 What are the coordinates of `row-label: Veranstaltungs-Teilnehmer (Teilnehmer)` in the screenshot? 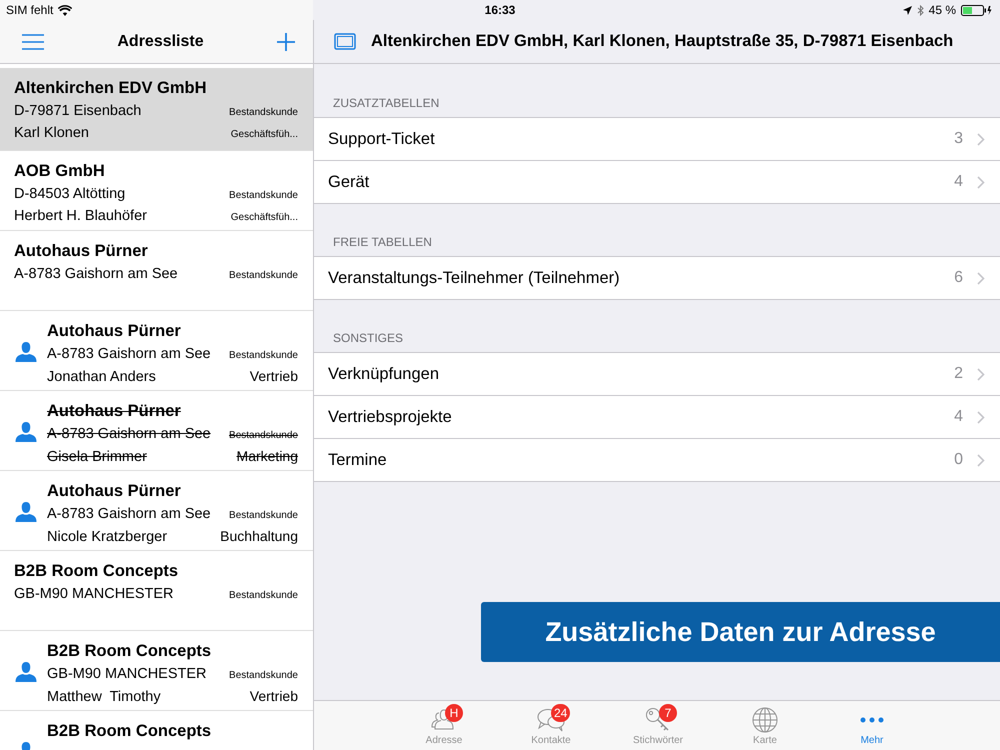 It's located at (474, 278).